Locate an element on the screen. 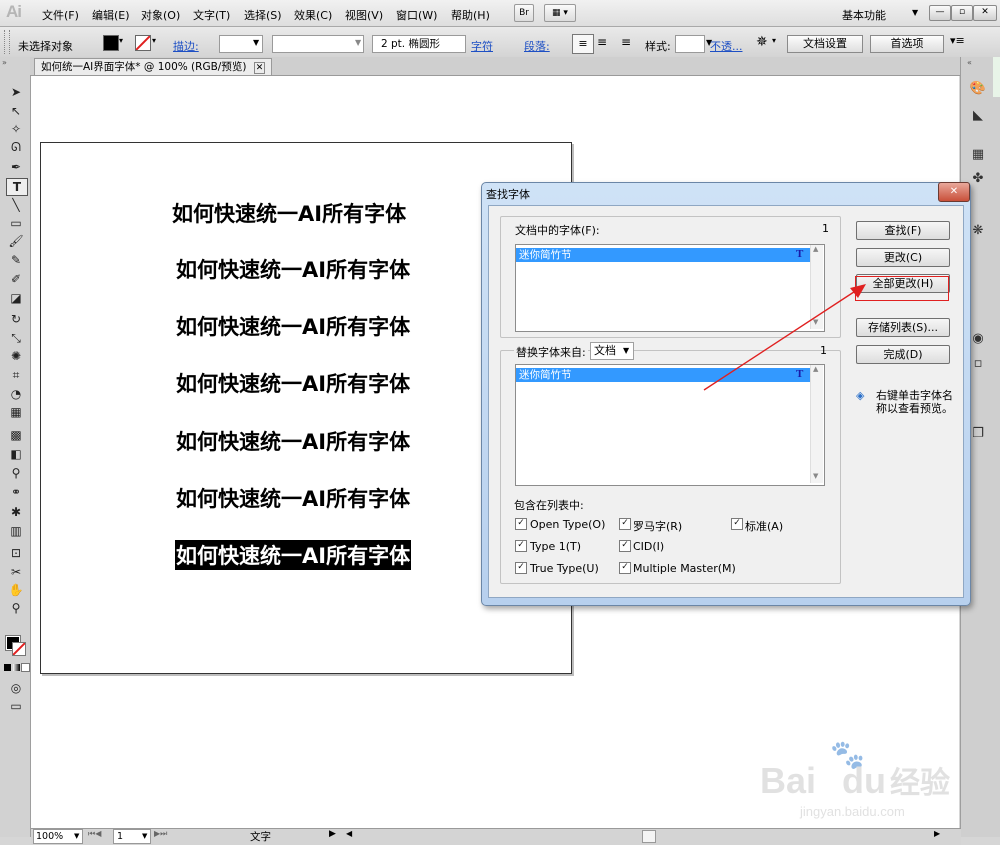  checkbox-open-type: ✓ is located at coordinates (521, 524).